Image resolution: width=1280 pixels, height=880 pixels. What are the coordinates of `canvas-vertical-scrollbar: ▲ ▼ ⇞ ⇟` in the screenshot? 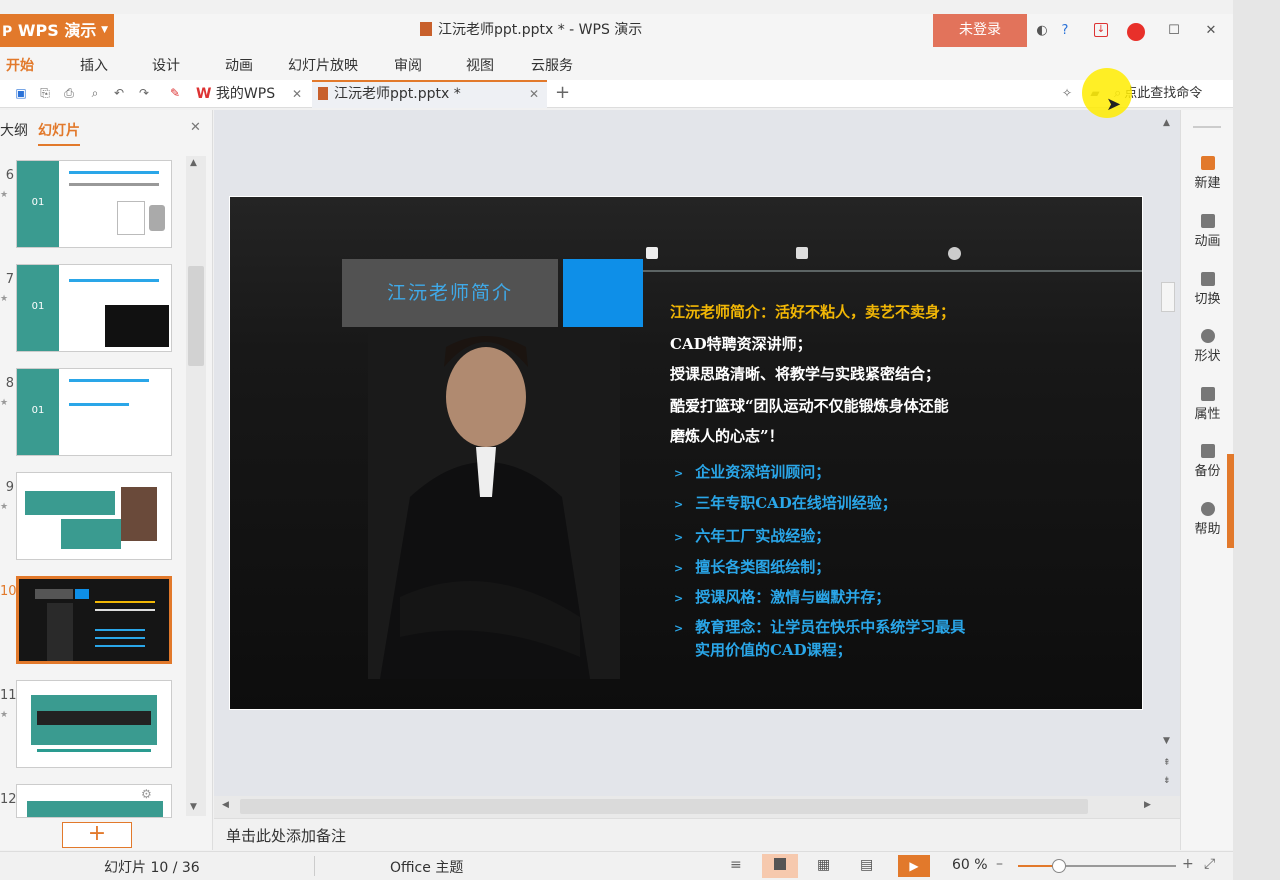 It's located at (1168, 453).